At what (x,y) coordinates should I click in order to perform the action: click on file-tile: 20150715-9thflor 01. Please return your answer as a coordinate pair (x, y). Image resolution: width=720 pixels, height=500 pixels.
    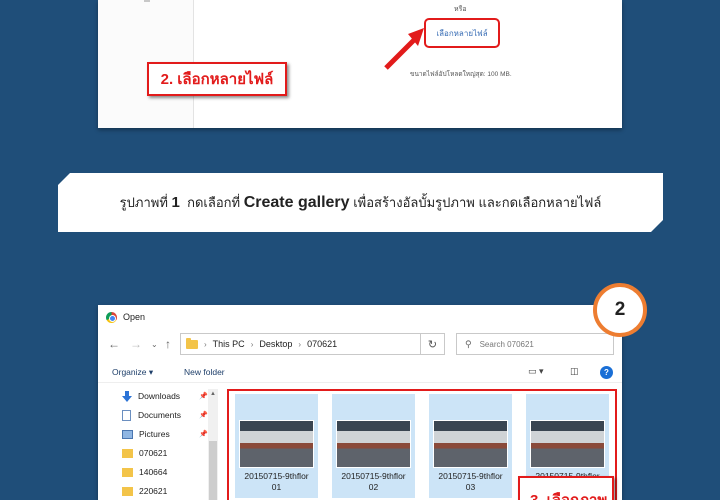
    Looking at the image, I should click on (276, 446).